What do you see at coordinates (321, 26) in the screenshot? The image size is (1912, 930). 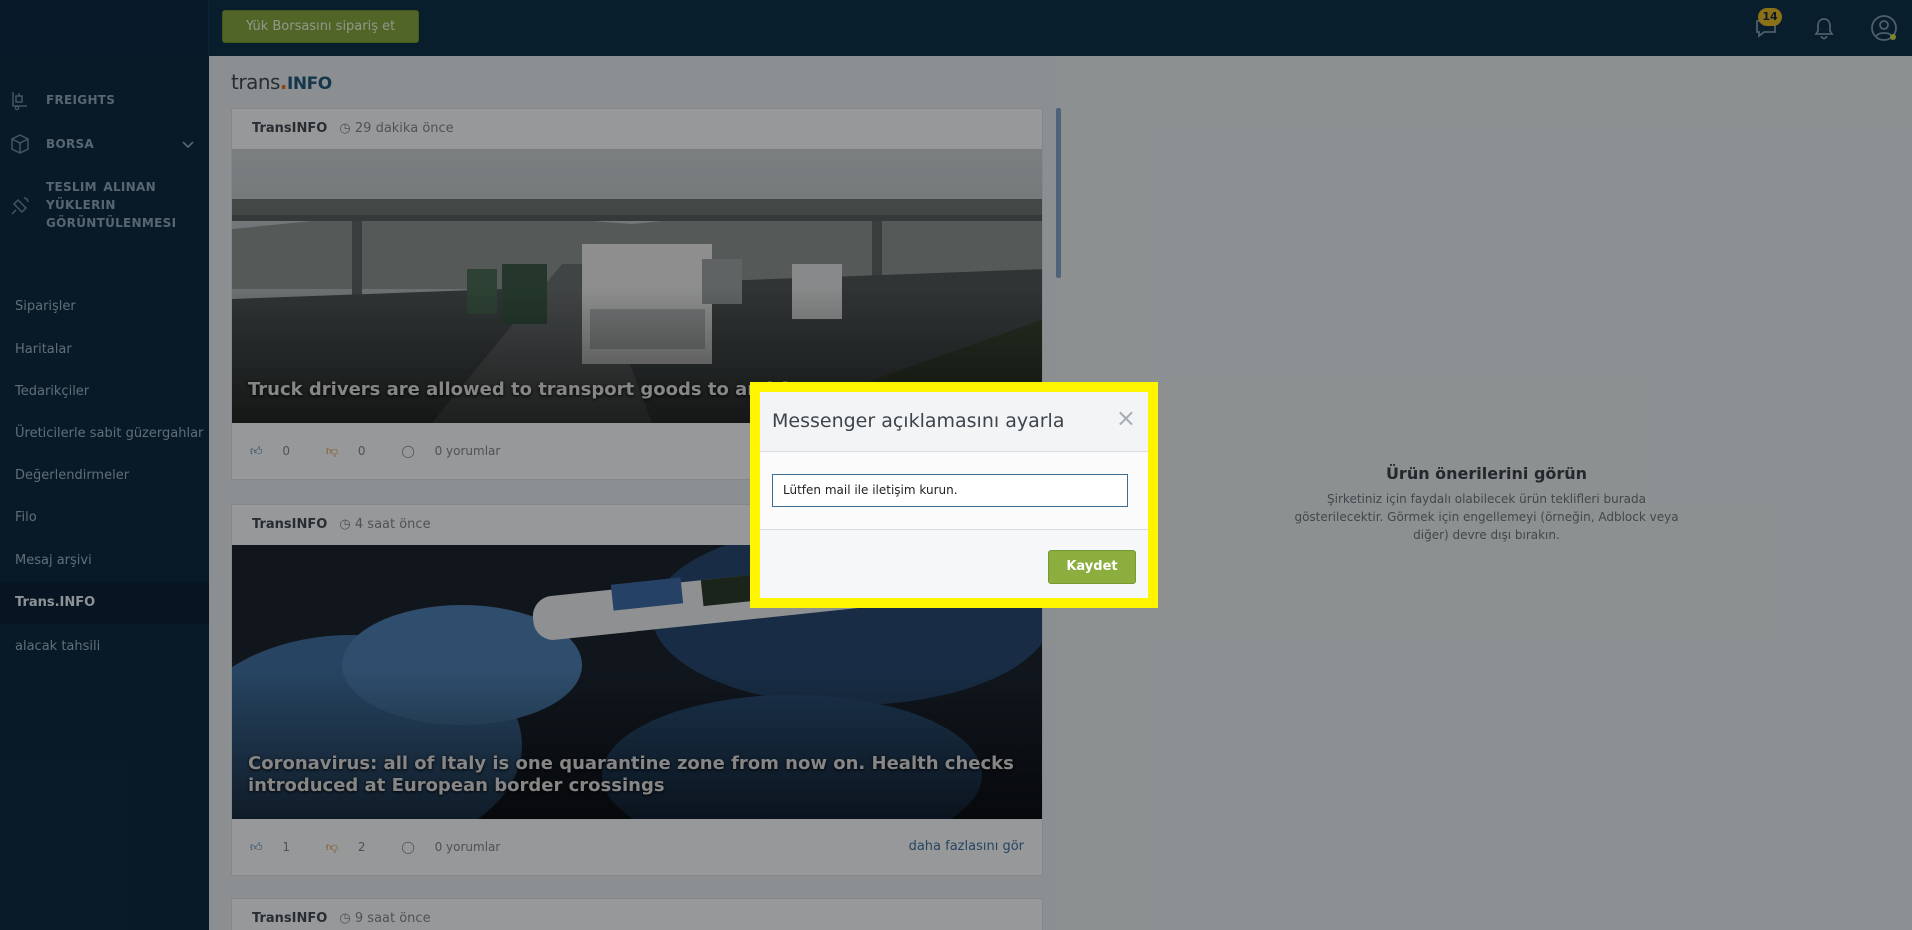 I see `order-exchange-button: Yük Borsasını sipariş et` at bounding box center [321, 26].